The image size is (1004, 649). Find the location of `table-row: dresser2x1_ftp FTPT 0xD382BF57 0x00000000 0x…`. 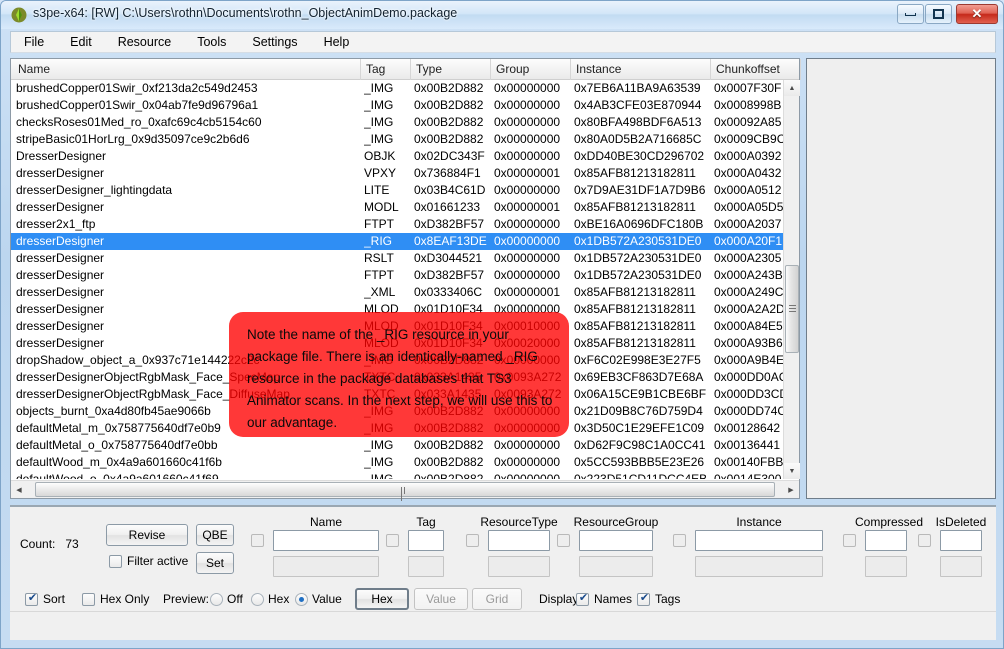

table-row: dresser2x1_ftp FTPT 0xD382BF57 0x00000000 0x… is located at coordinates (405, 224).